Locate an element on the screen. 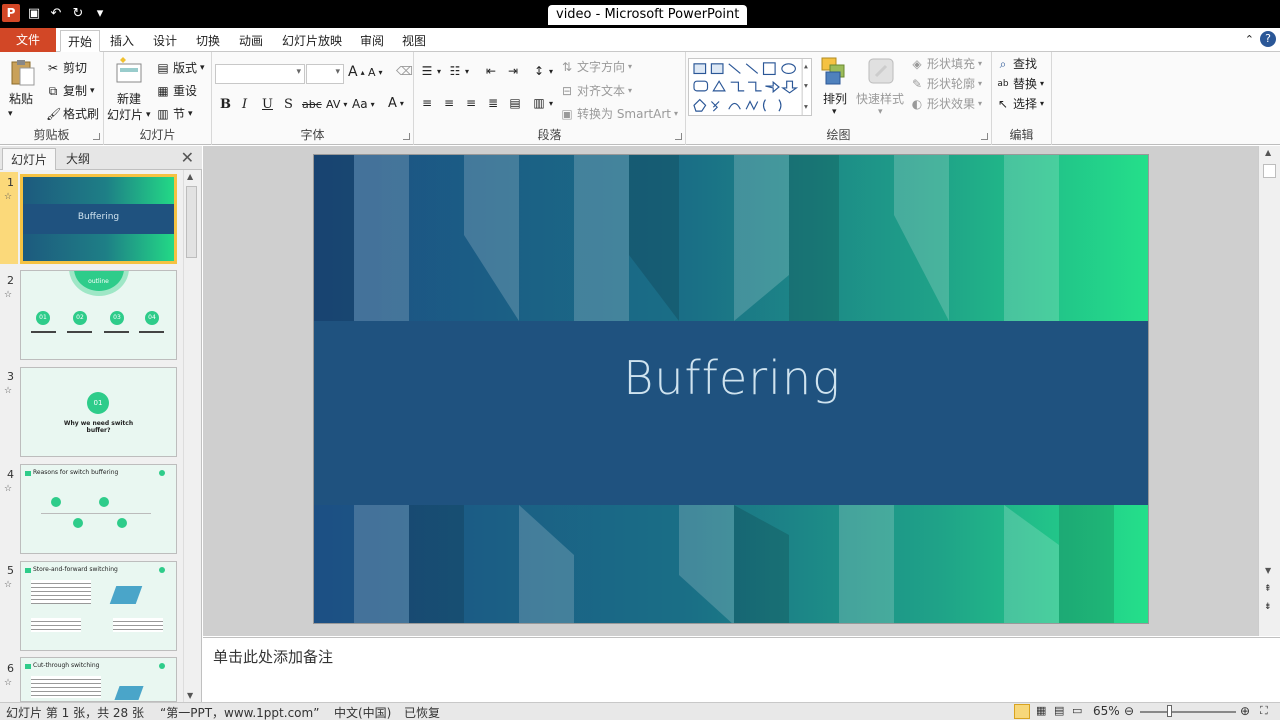 This screenshot has height=720, width=1280. arrange-button: 排列 is located at coordinates (835, 98).